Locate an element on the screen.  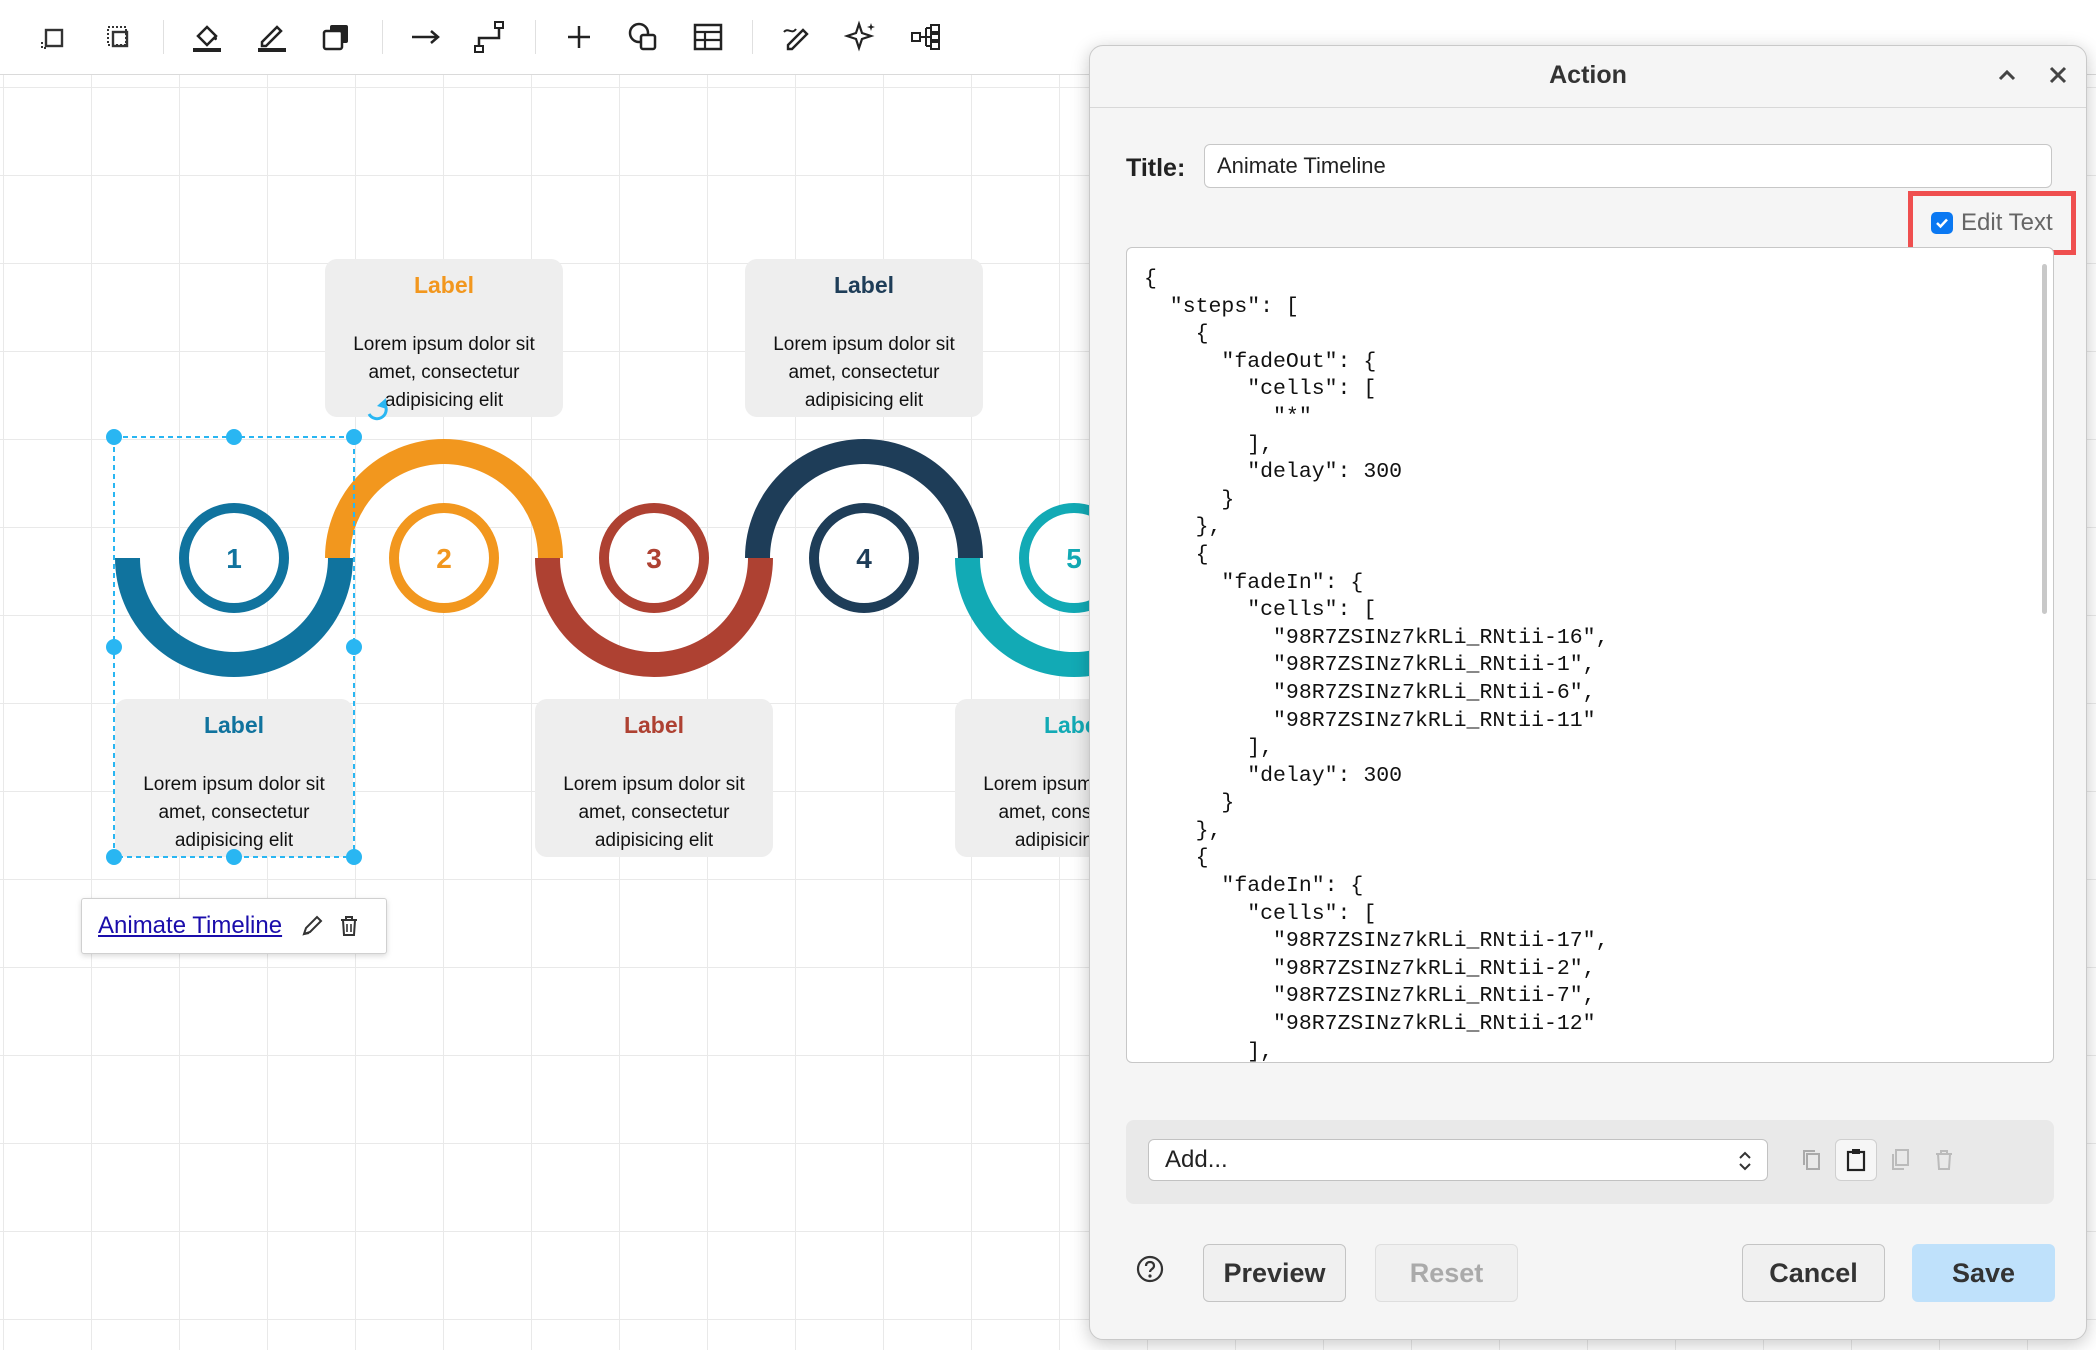
copy-button is located at coordinates (1812, 1160).